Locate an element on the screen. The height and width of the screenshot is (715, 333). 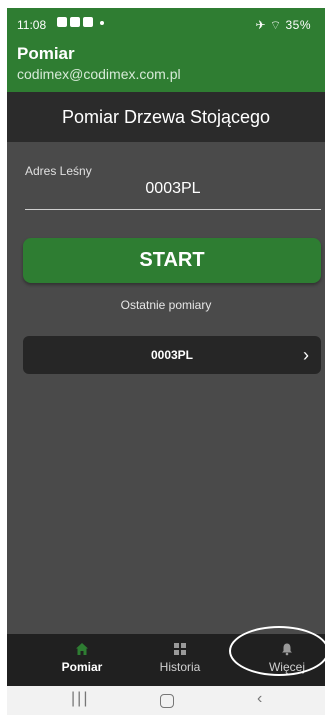
input-underline is located at coordinates (173, 209).